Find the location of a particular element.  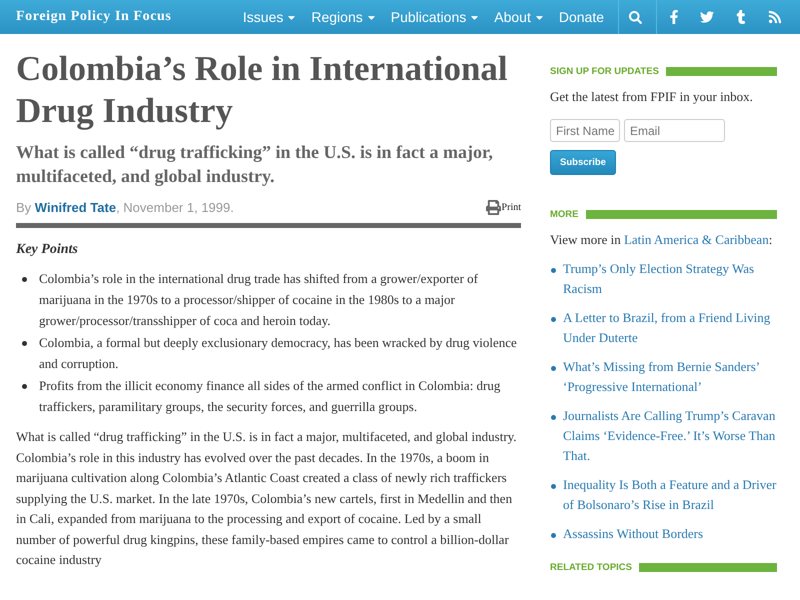

email-field: Email is located at coordinates (674, 130).